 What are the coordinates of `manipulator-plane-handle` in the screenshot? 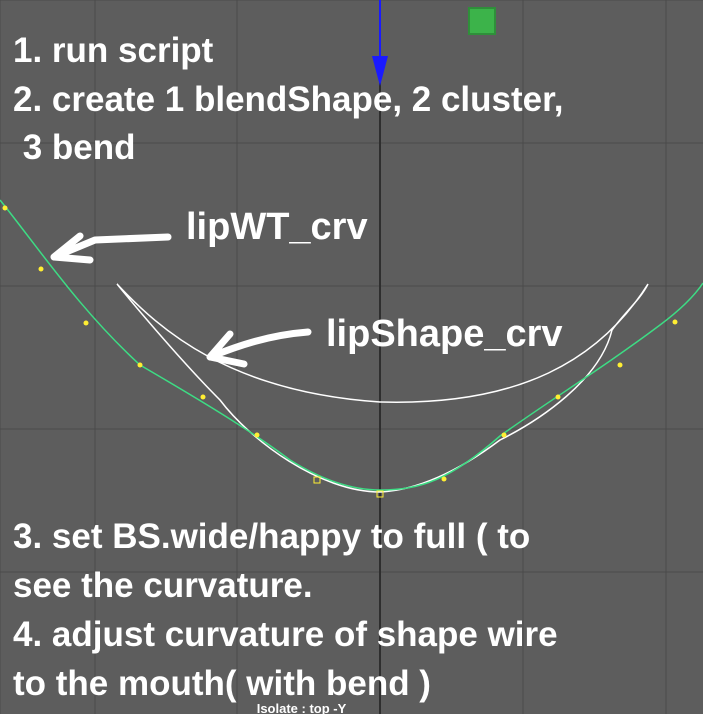 It's located at (482, 21).